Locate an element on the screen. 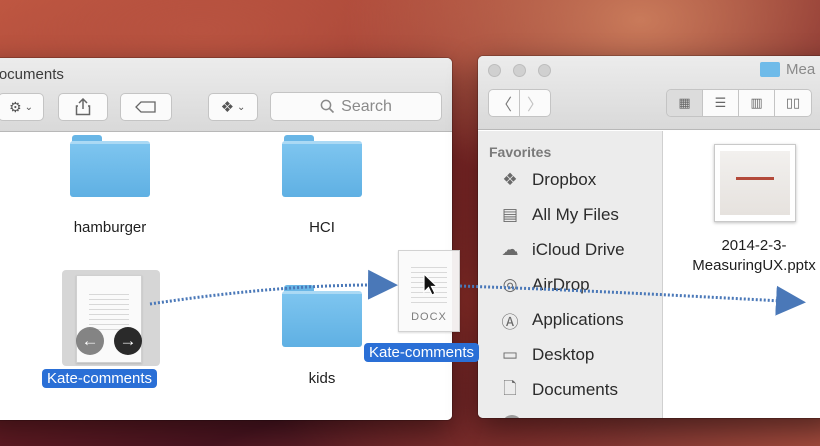  cover-flow-button: ▯▯ is located at coordinates (793, 103).